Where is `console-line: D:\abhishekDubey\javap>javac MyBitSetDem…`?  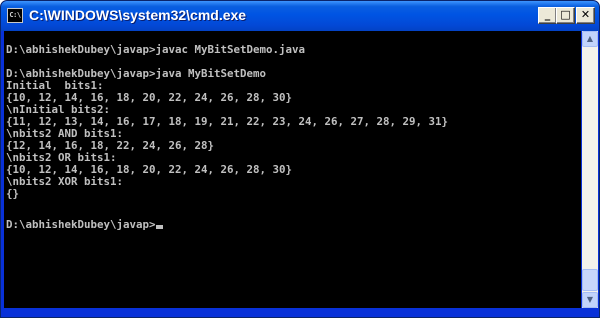 console-line: D:\abhishekDubey\javap>javac MyBitSetDem… is located at coordinates (156, 49).